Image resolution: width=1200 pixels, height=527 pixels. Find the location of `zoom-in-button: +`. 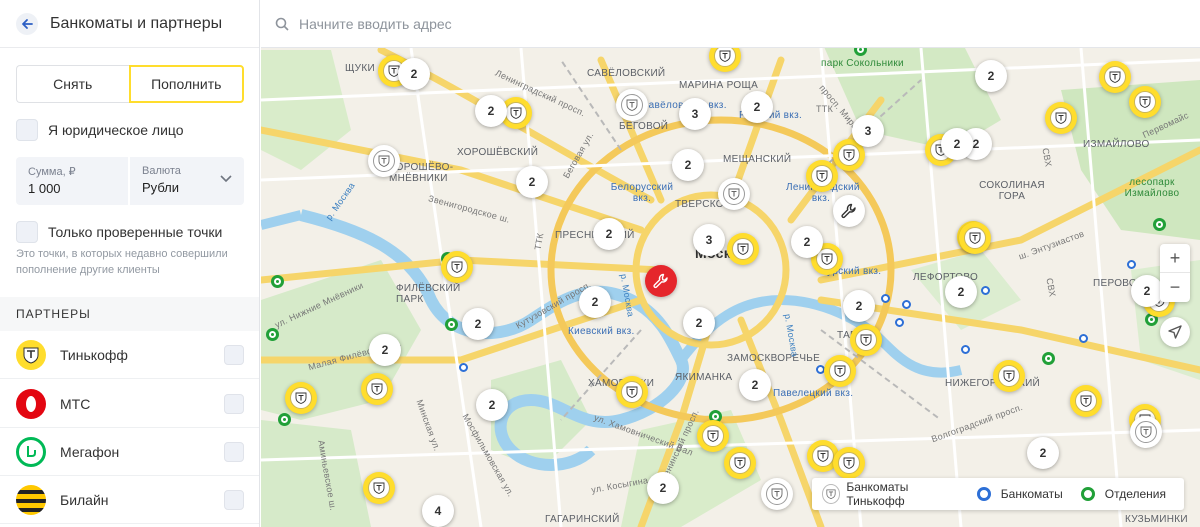

zoom-in-button: + is located at coordinates (1175, 258).